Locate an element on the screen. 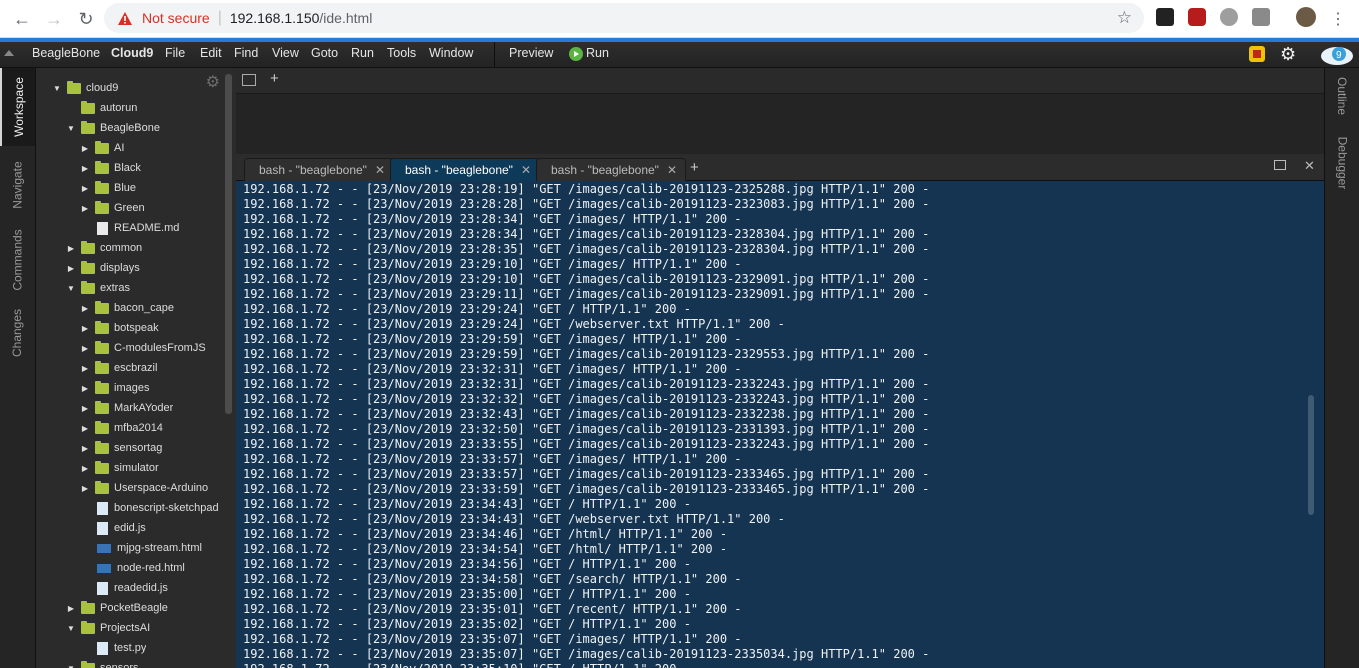  tree-folder: ▶ sensortag is located at coordinates (130, 448).